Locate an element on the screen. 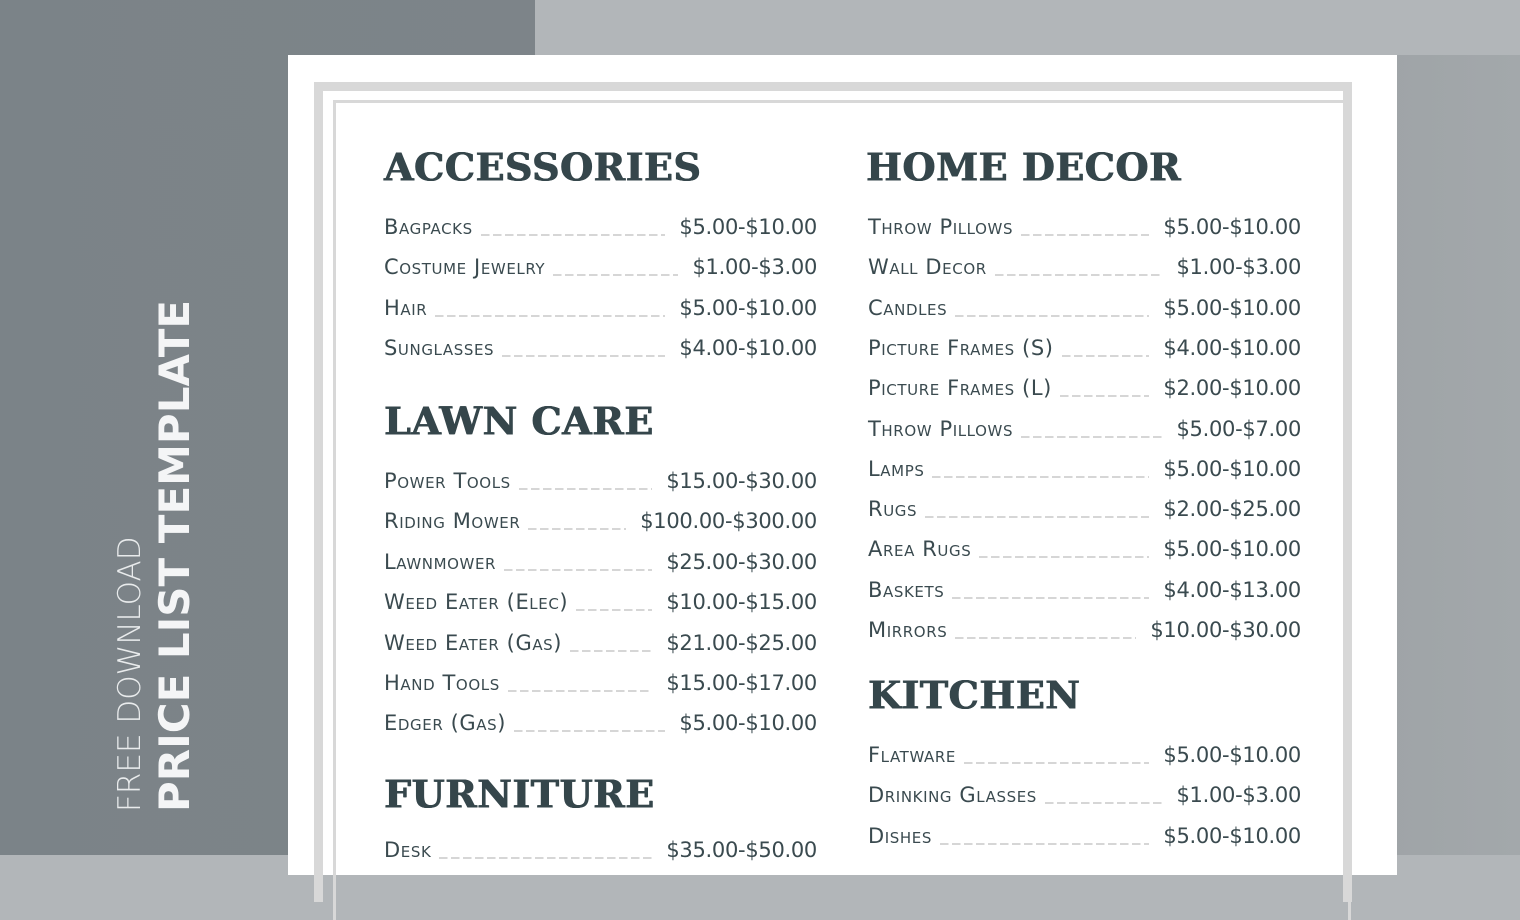 Image resolution: width=1520 pixels, height=920 pixels. price-list-item: Throw Pillows $5.00-$10.00 is located at coordinates (1084, 225).